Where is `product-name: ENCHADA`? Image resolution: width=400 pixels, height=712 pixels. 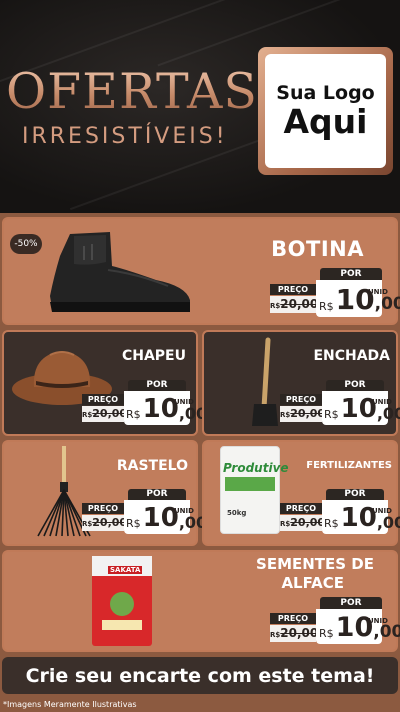
product-name: ENCHADA is located at coordinates (351, 356).